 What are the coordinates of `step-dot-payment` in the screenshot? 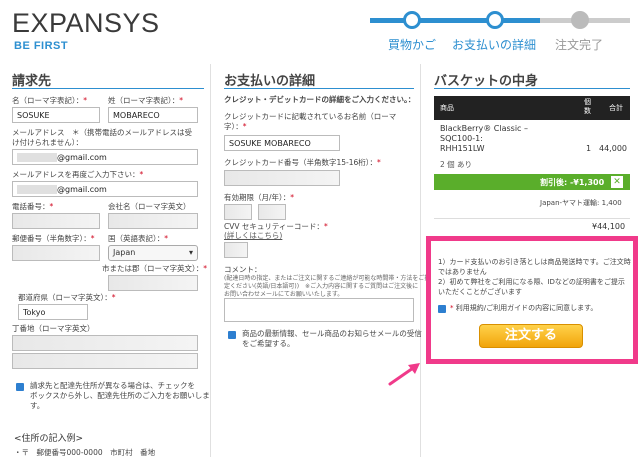 It's located at (495, 20).